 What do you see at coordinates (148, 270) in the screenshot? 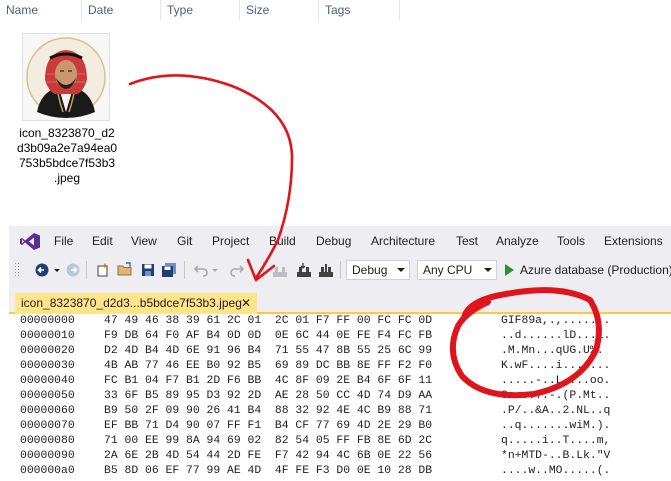
I see `save-icon` at bounding box center [148, 270].